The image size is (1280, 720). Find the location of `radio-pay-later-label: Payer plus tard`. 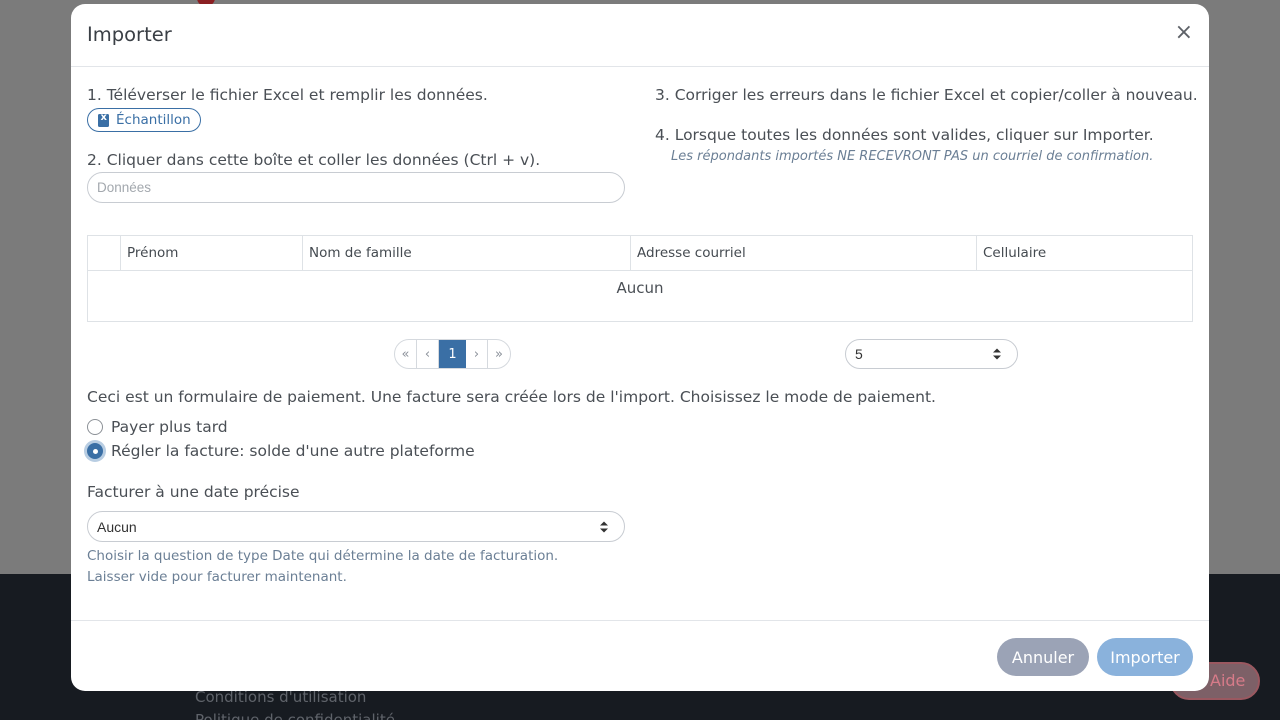

radio-pay-later-label: Payer plus tard is located at coordinates (169, 427).